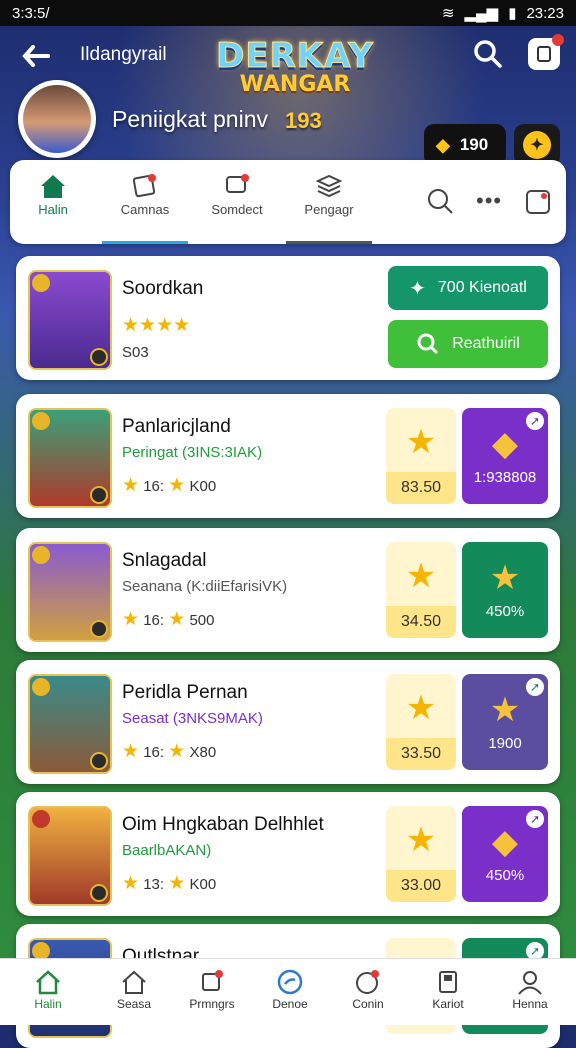  Describe the element at coordinates (303, 120) in the screenshot. I see `player-level: 193` at that location.